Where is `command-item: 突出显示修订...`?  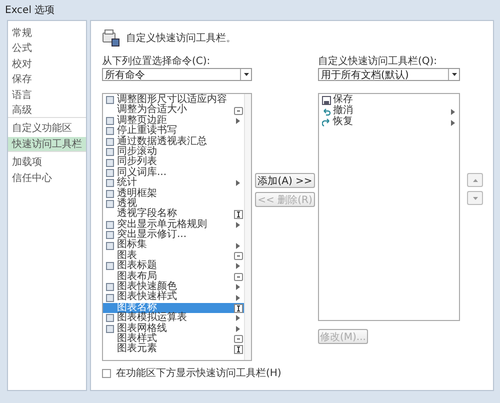 command-item: 突出显示修订... is located at coordinates (173, 235).